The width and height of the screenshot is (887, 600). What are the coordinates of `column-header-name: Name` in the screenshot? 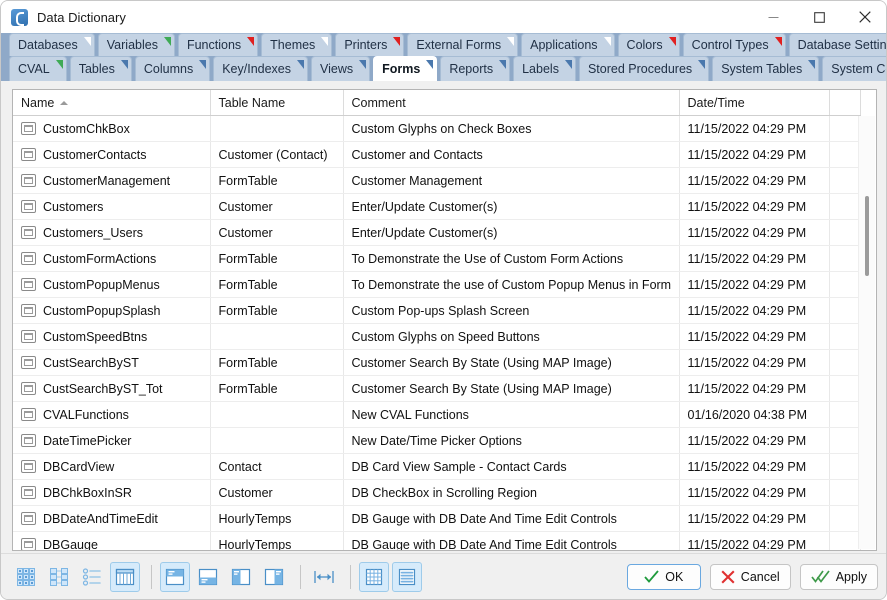 It's located at (112, 103).